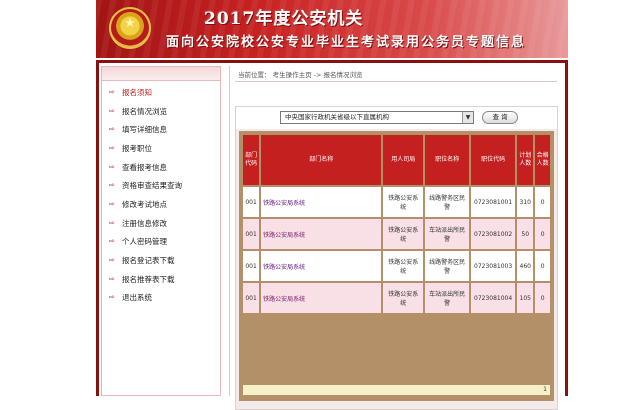  I want to click on table-row: 001 铁路公安局系统 铁路公安系统 车站派出所民警 0723081004 105 0, so click(396, 298).